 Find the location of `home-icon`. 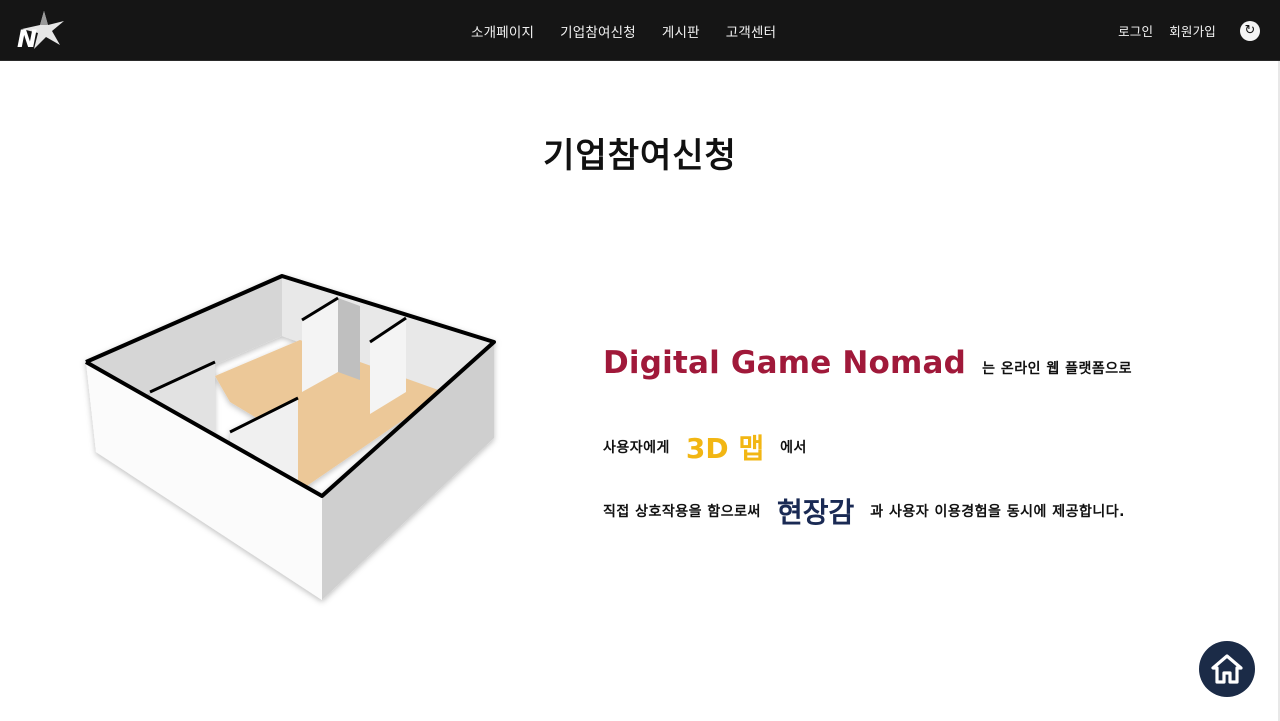

home-icon is located at coordinates (1227, 669).